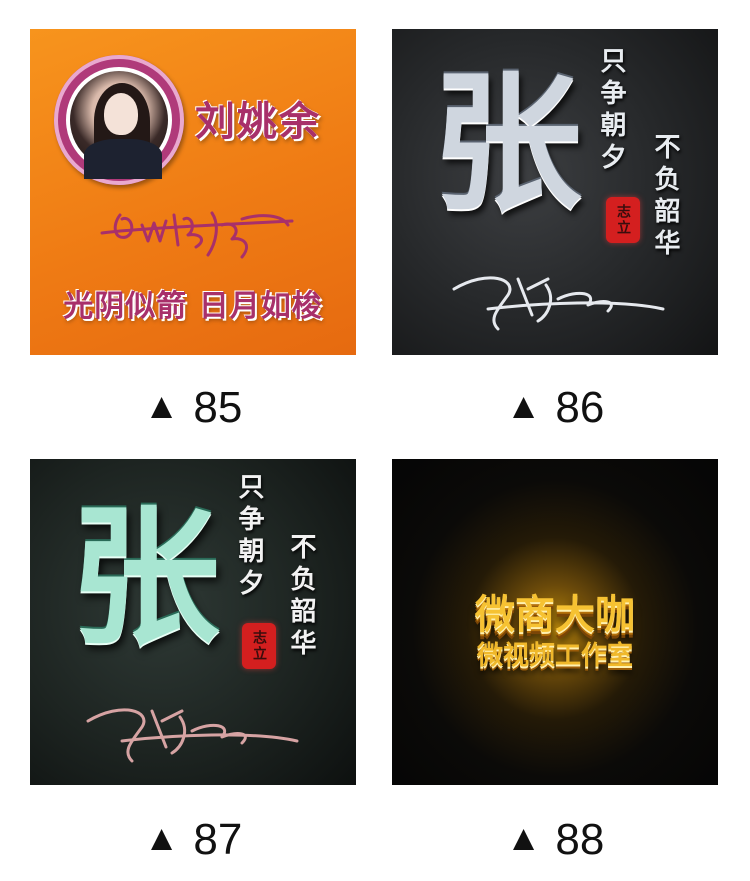 Image resolution: width=750 pixels, height=881 pixels. What do you see at coordinates (193, 407) in the screenshot?
I see `caption-85: ▲ 85` at bounding box center [193, 407].